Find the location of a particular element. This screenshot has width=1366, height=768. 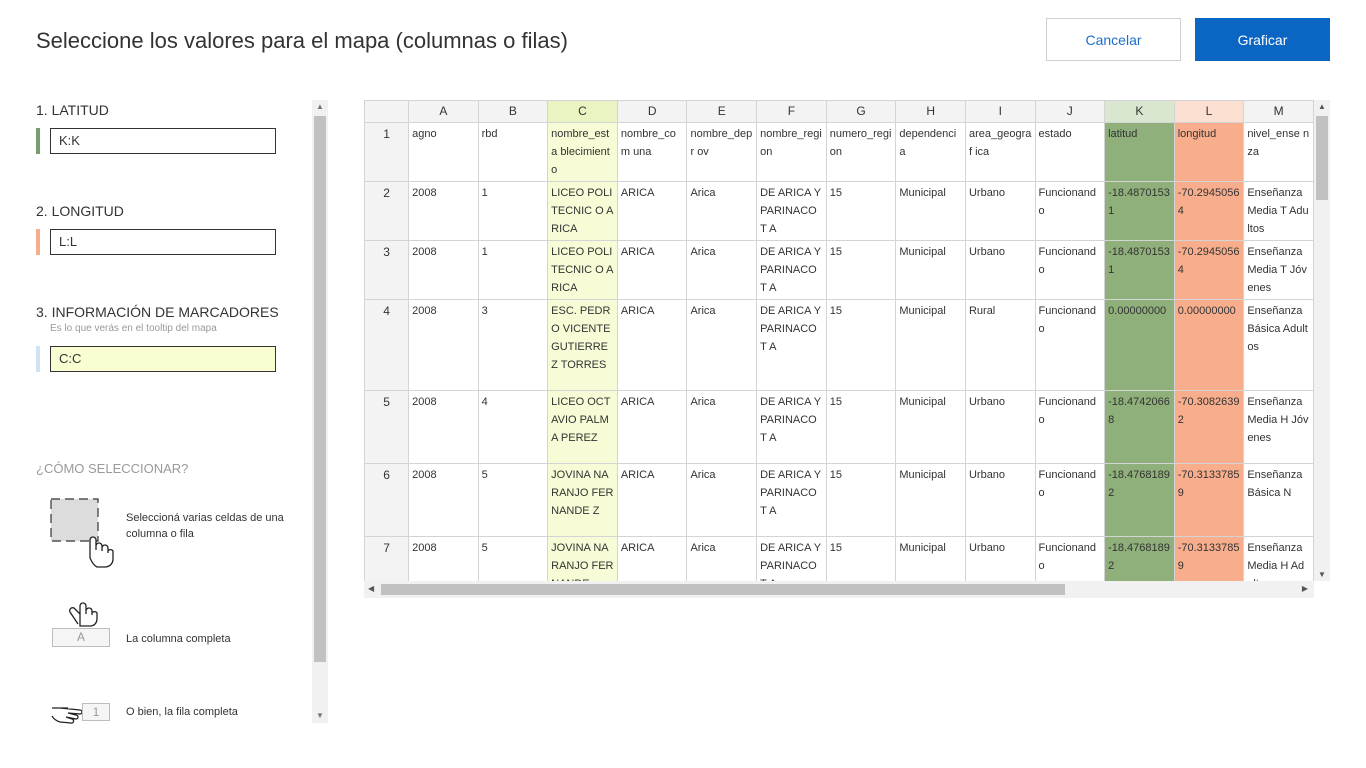

grid-cell: area_geograf ica is located at coordinates (1000, 152).